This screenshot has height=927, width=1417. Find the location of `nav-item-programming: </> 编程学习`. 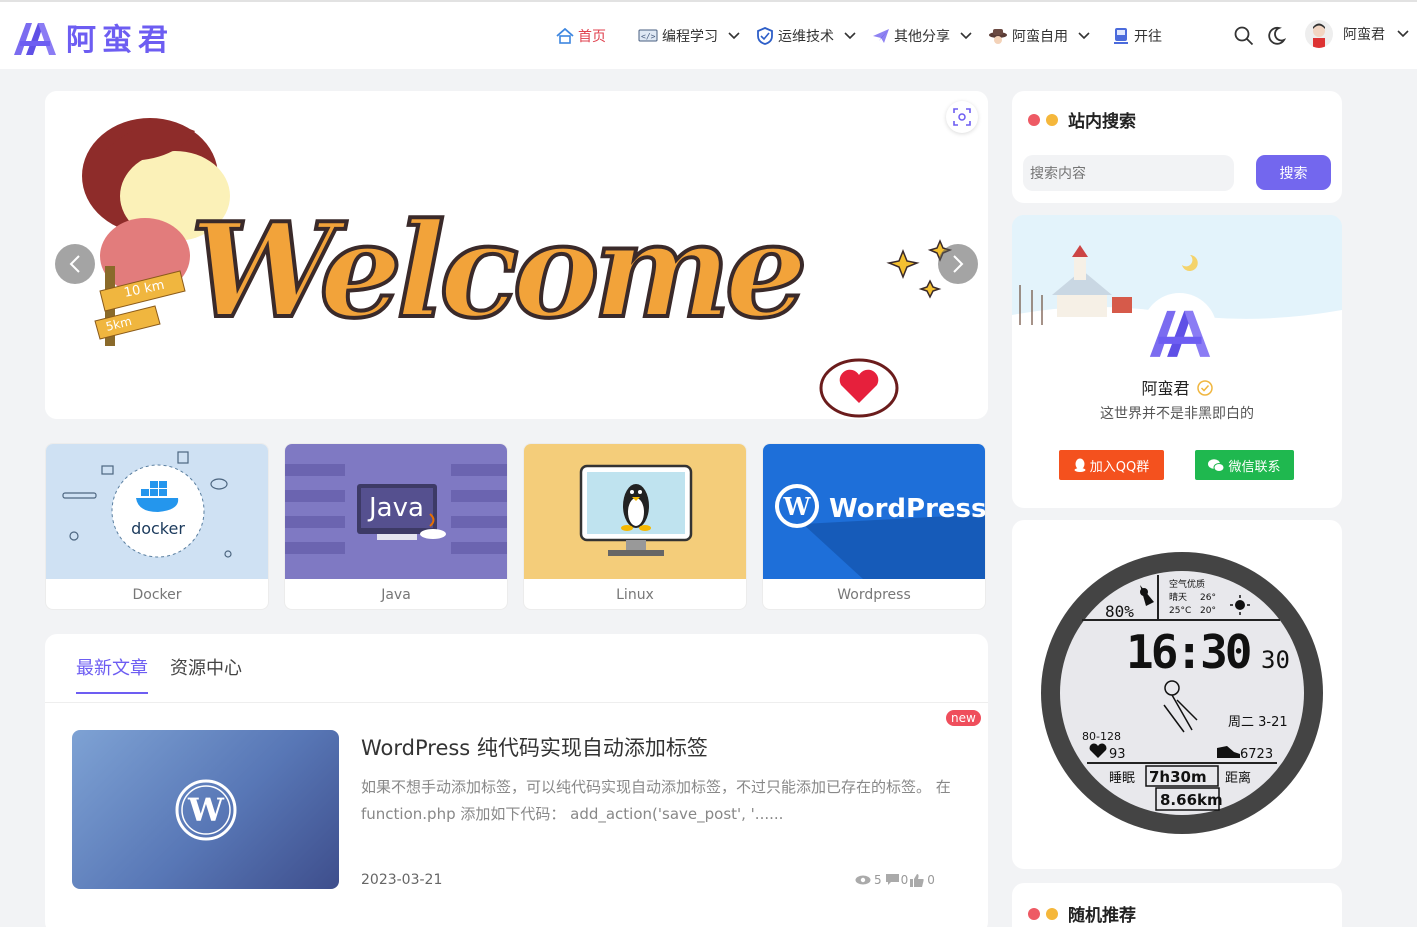

nav-item-programming: </> 编程学习 is located at coordinates (689, 35).